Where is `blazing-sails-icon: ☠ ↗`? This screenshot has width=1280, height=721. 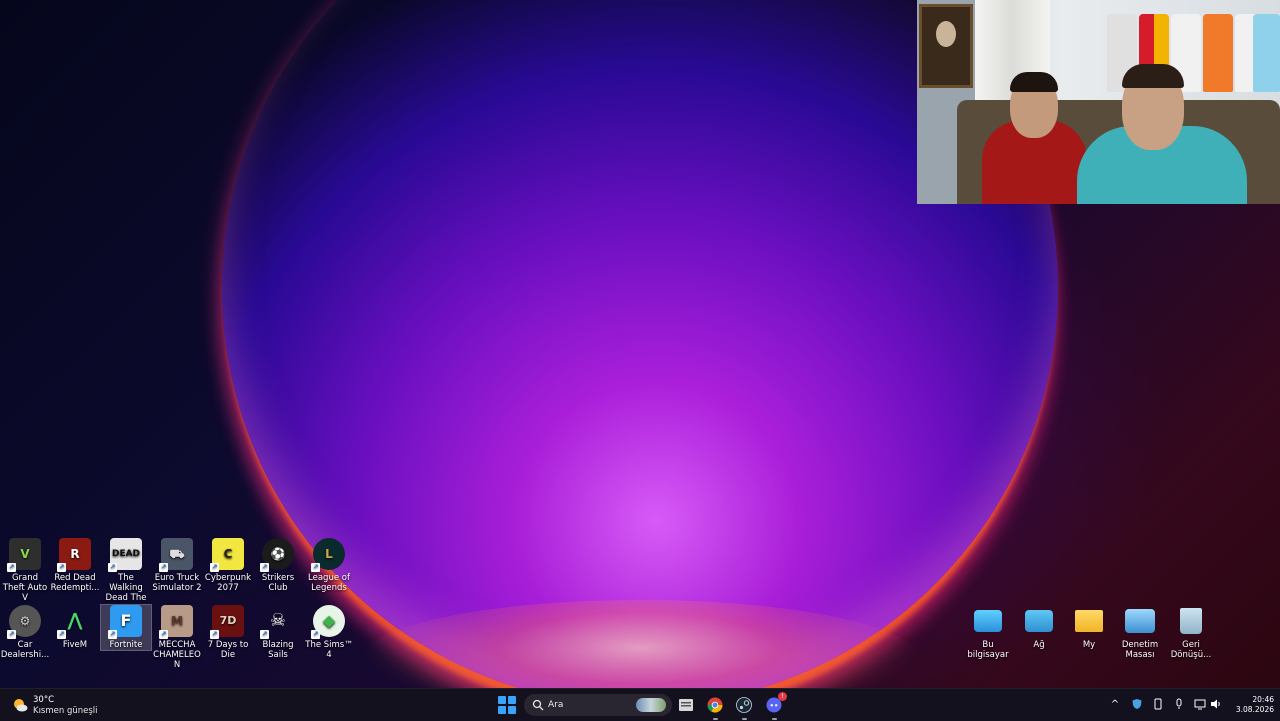
blazing-sails-icon: ☠ ↗ is located at coordinates (273, 624).